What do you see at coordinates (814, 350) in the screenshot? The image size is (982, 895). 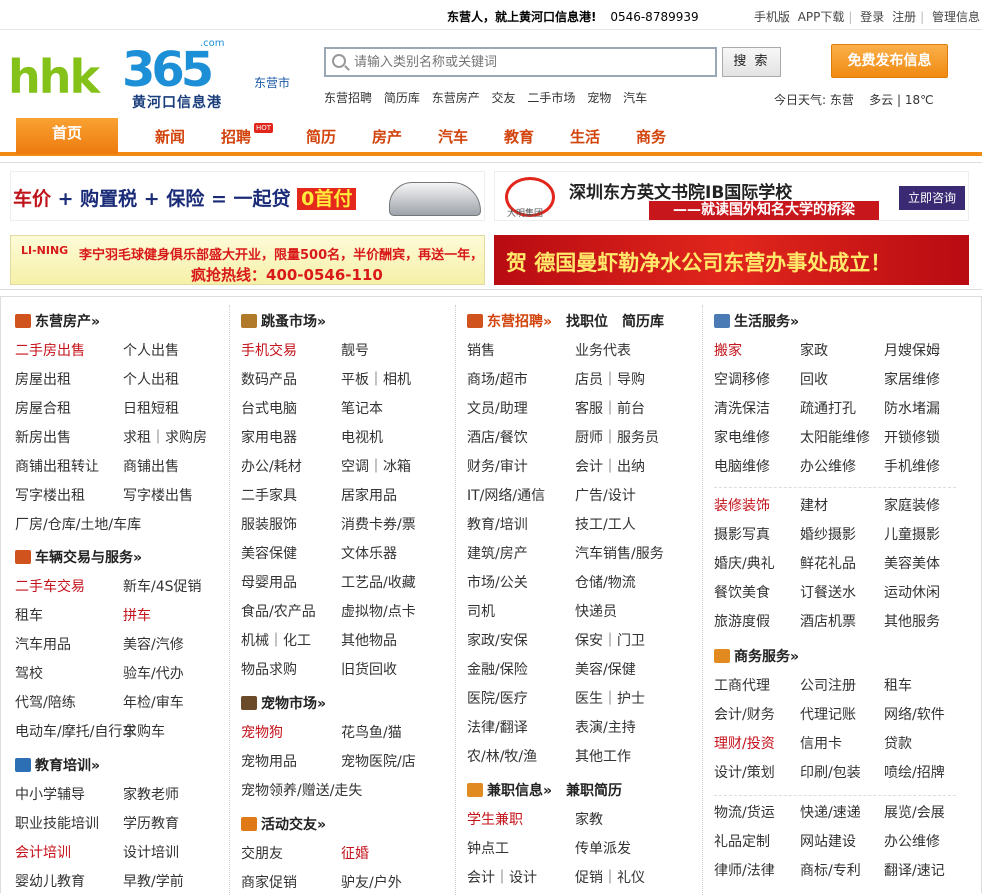 I see `category-link: 家政` at bounding box center [814, 350].